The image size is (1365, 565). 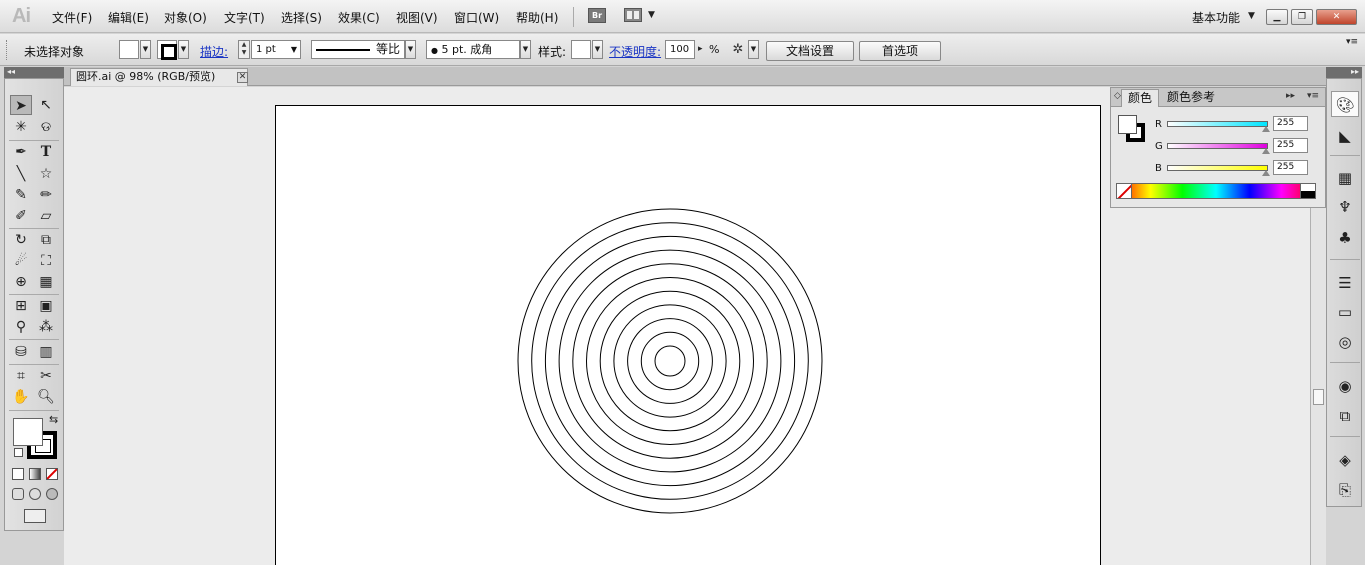 What do you see at coordinates (21, 261) in the screenshot?
I see `warp-tool-icon: ☄` at bounding box center [21, 261].